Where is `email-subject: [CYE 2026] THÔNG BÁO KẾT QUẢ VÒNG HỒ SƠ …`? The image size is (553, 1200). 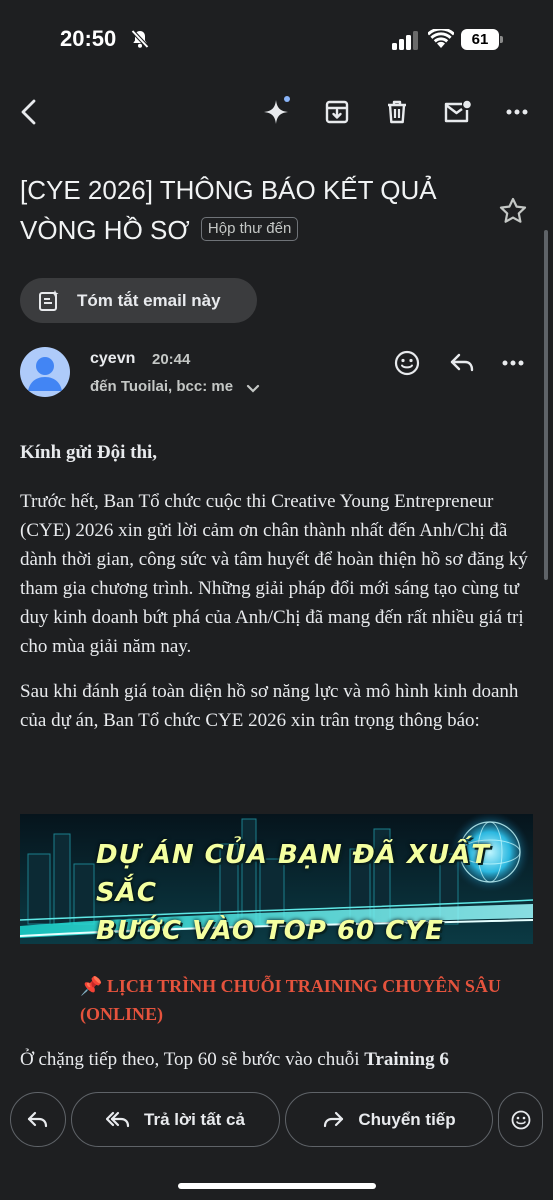
email-subject: [CYE 2026] THÔNG BÁO KẾT QUẢ VÒNG HỒ SƠ … is located at coordinates (250, 210).